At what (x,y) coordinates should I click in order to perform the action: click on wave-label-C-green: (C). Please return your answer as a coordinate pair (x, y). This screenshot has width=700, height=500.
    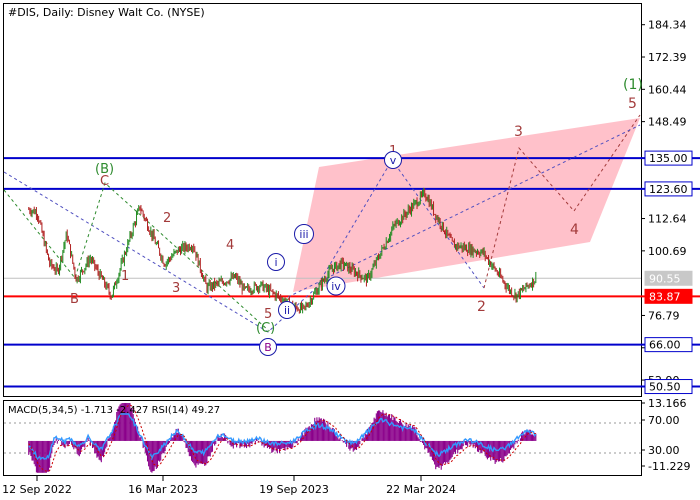
    Looking at the image, I should click on (265, 328).